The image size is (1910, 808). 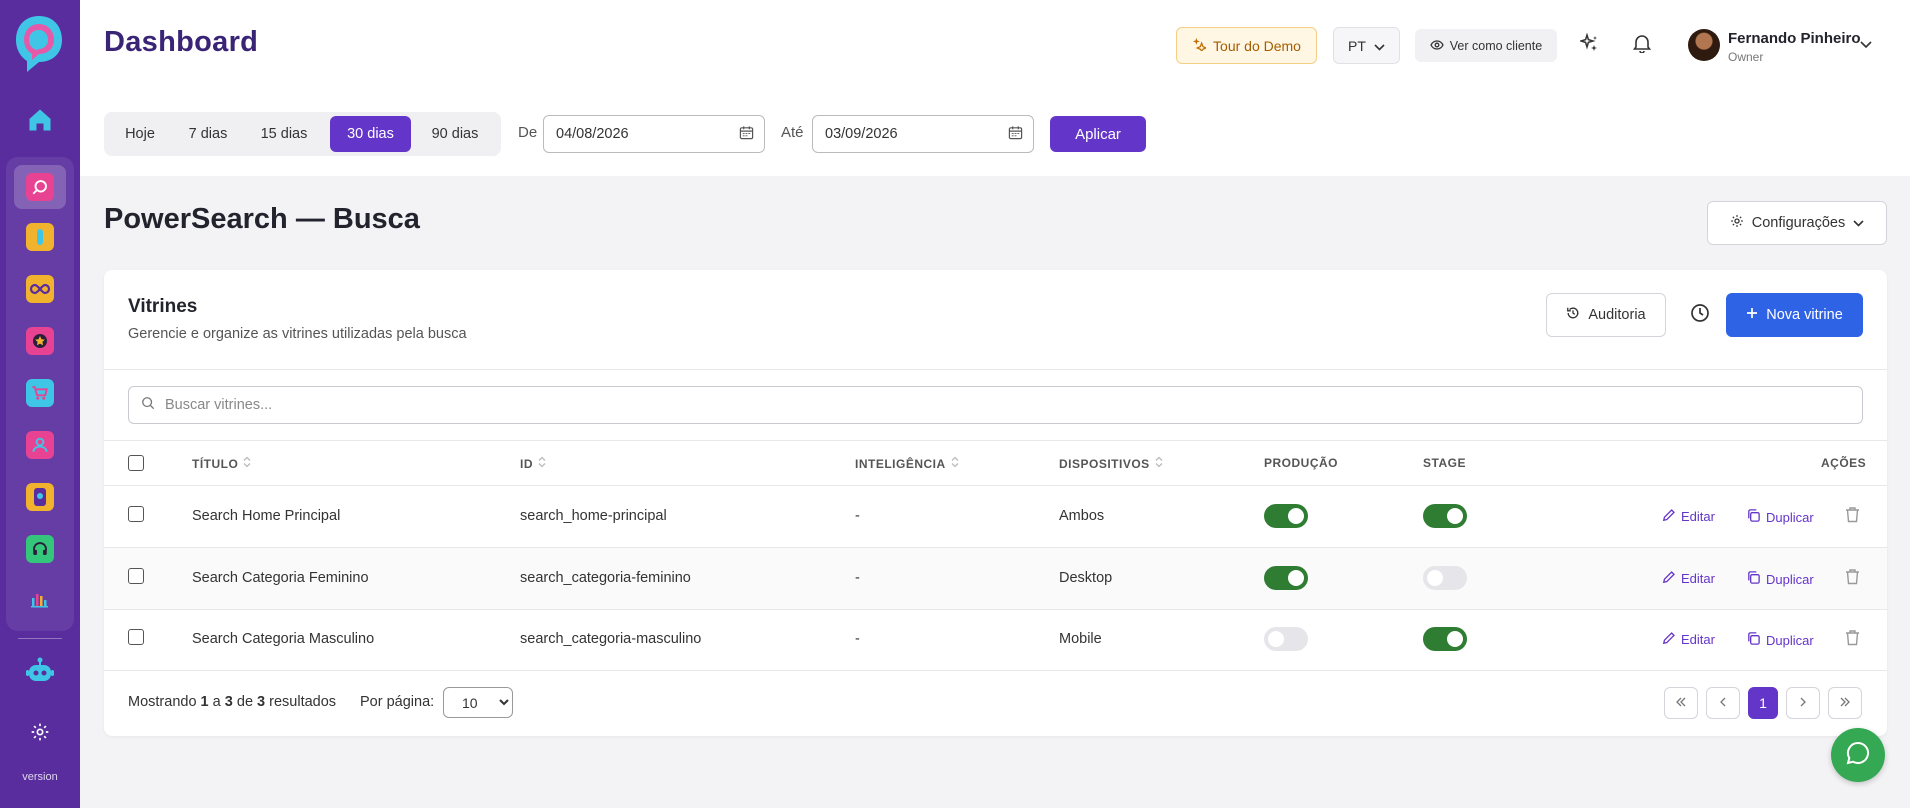 What do you see at coordinates (654, 134) in the screenshot?
I see `from-date-input: 04/08/2026` at bounding box center [654, 134].